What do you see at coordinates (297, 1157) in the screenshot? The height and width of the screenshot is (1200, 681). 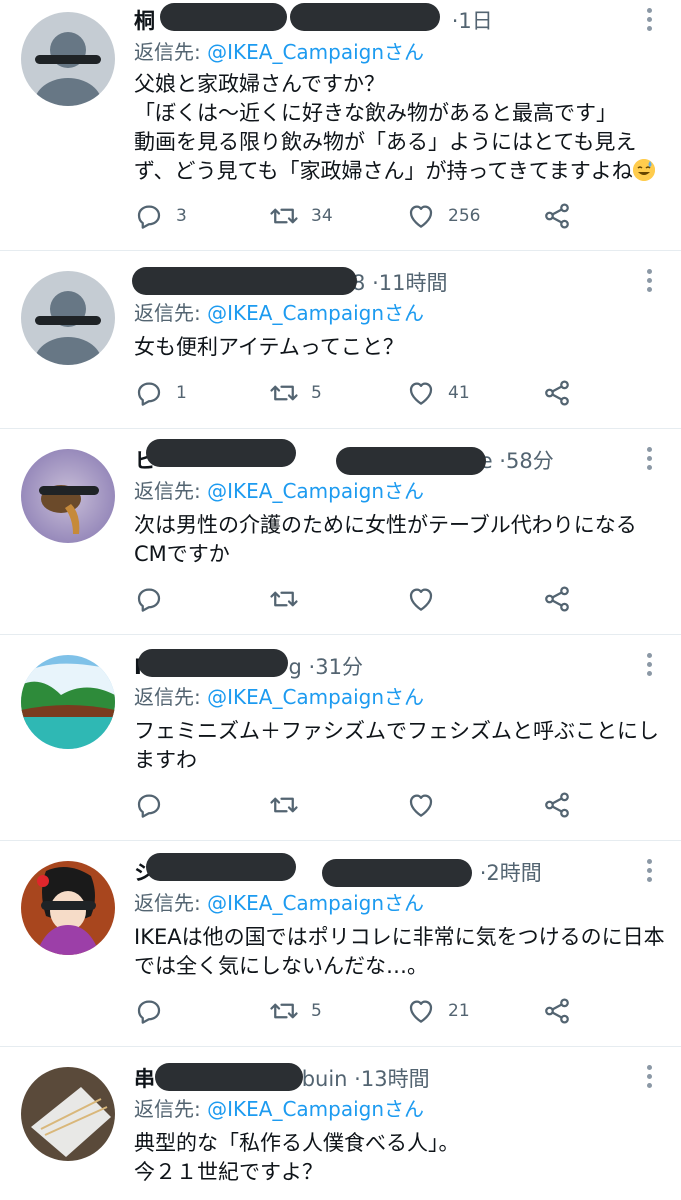 I see `tweet-text: 典型的な「私作る人僕食べる人」。 今２１世紀ですよ？` at bounding box center [297, 1157].